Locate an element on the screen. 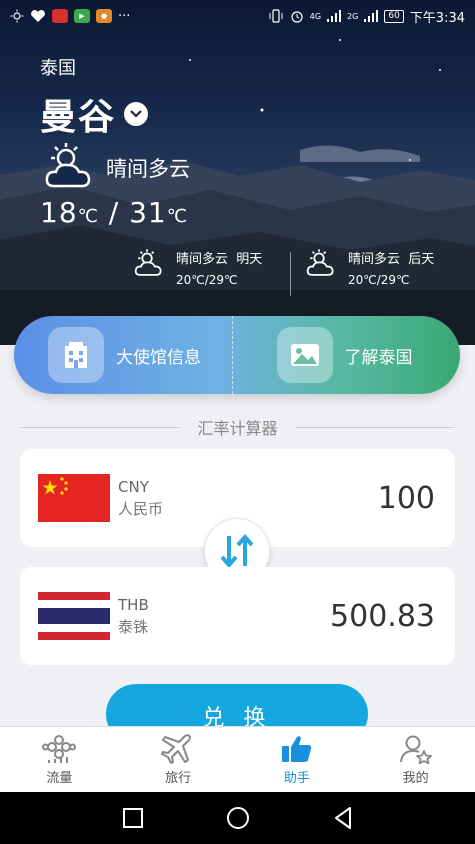 The width and height of the screenshot is (475, 844). embassy-info-label: 大使馆信息 is located at coordinates (158, 357).